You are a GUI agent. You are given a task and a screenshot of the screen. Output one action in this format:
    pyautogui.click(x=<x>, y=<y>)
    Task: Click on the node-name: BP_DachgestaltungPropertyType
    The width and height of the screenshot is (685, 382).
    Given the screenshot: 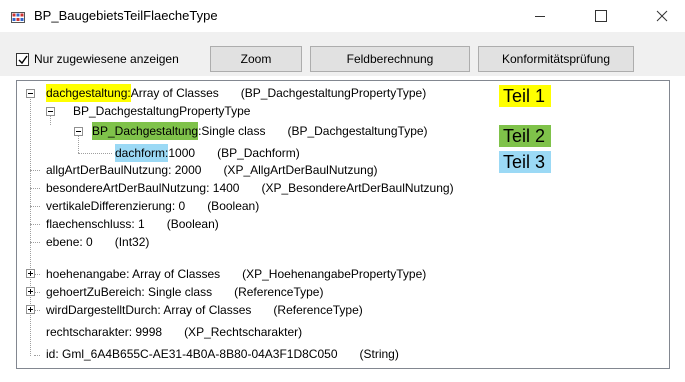 What is the action you would take?
    pyautogui.click(x=162, y=111)
    